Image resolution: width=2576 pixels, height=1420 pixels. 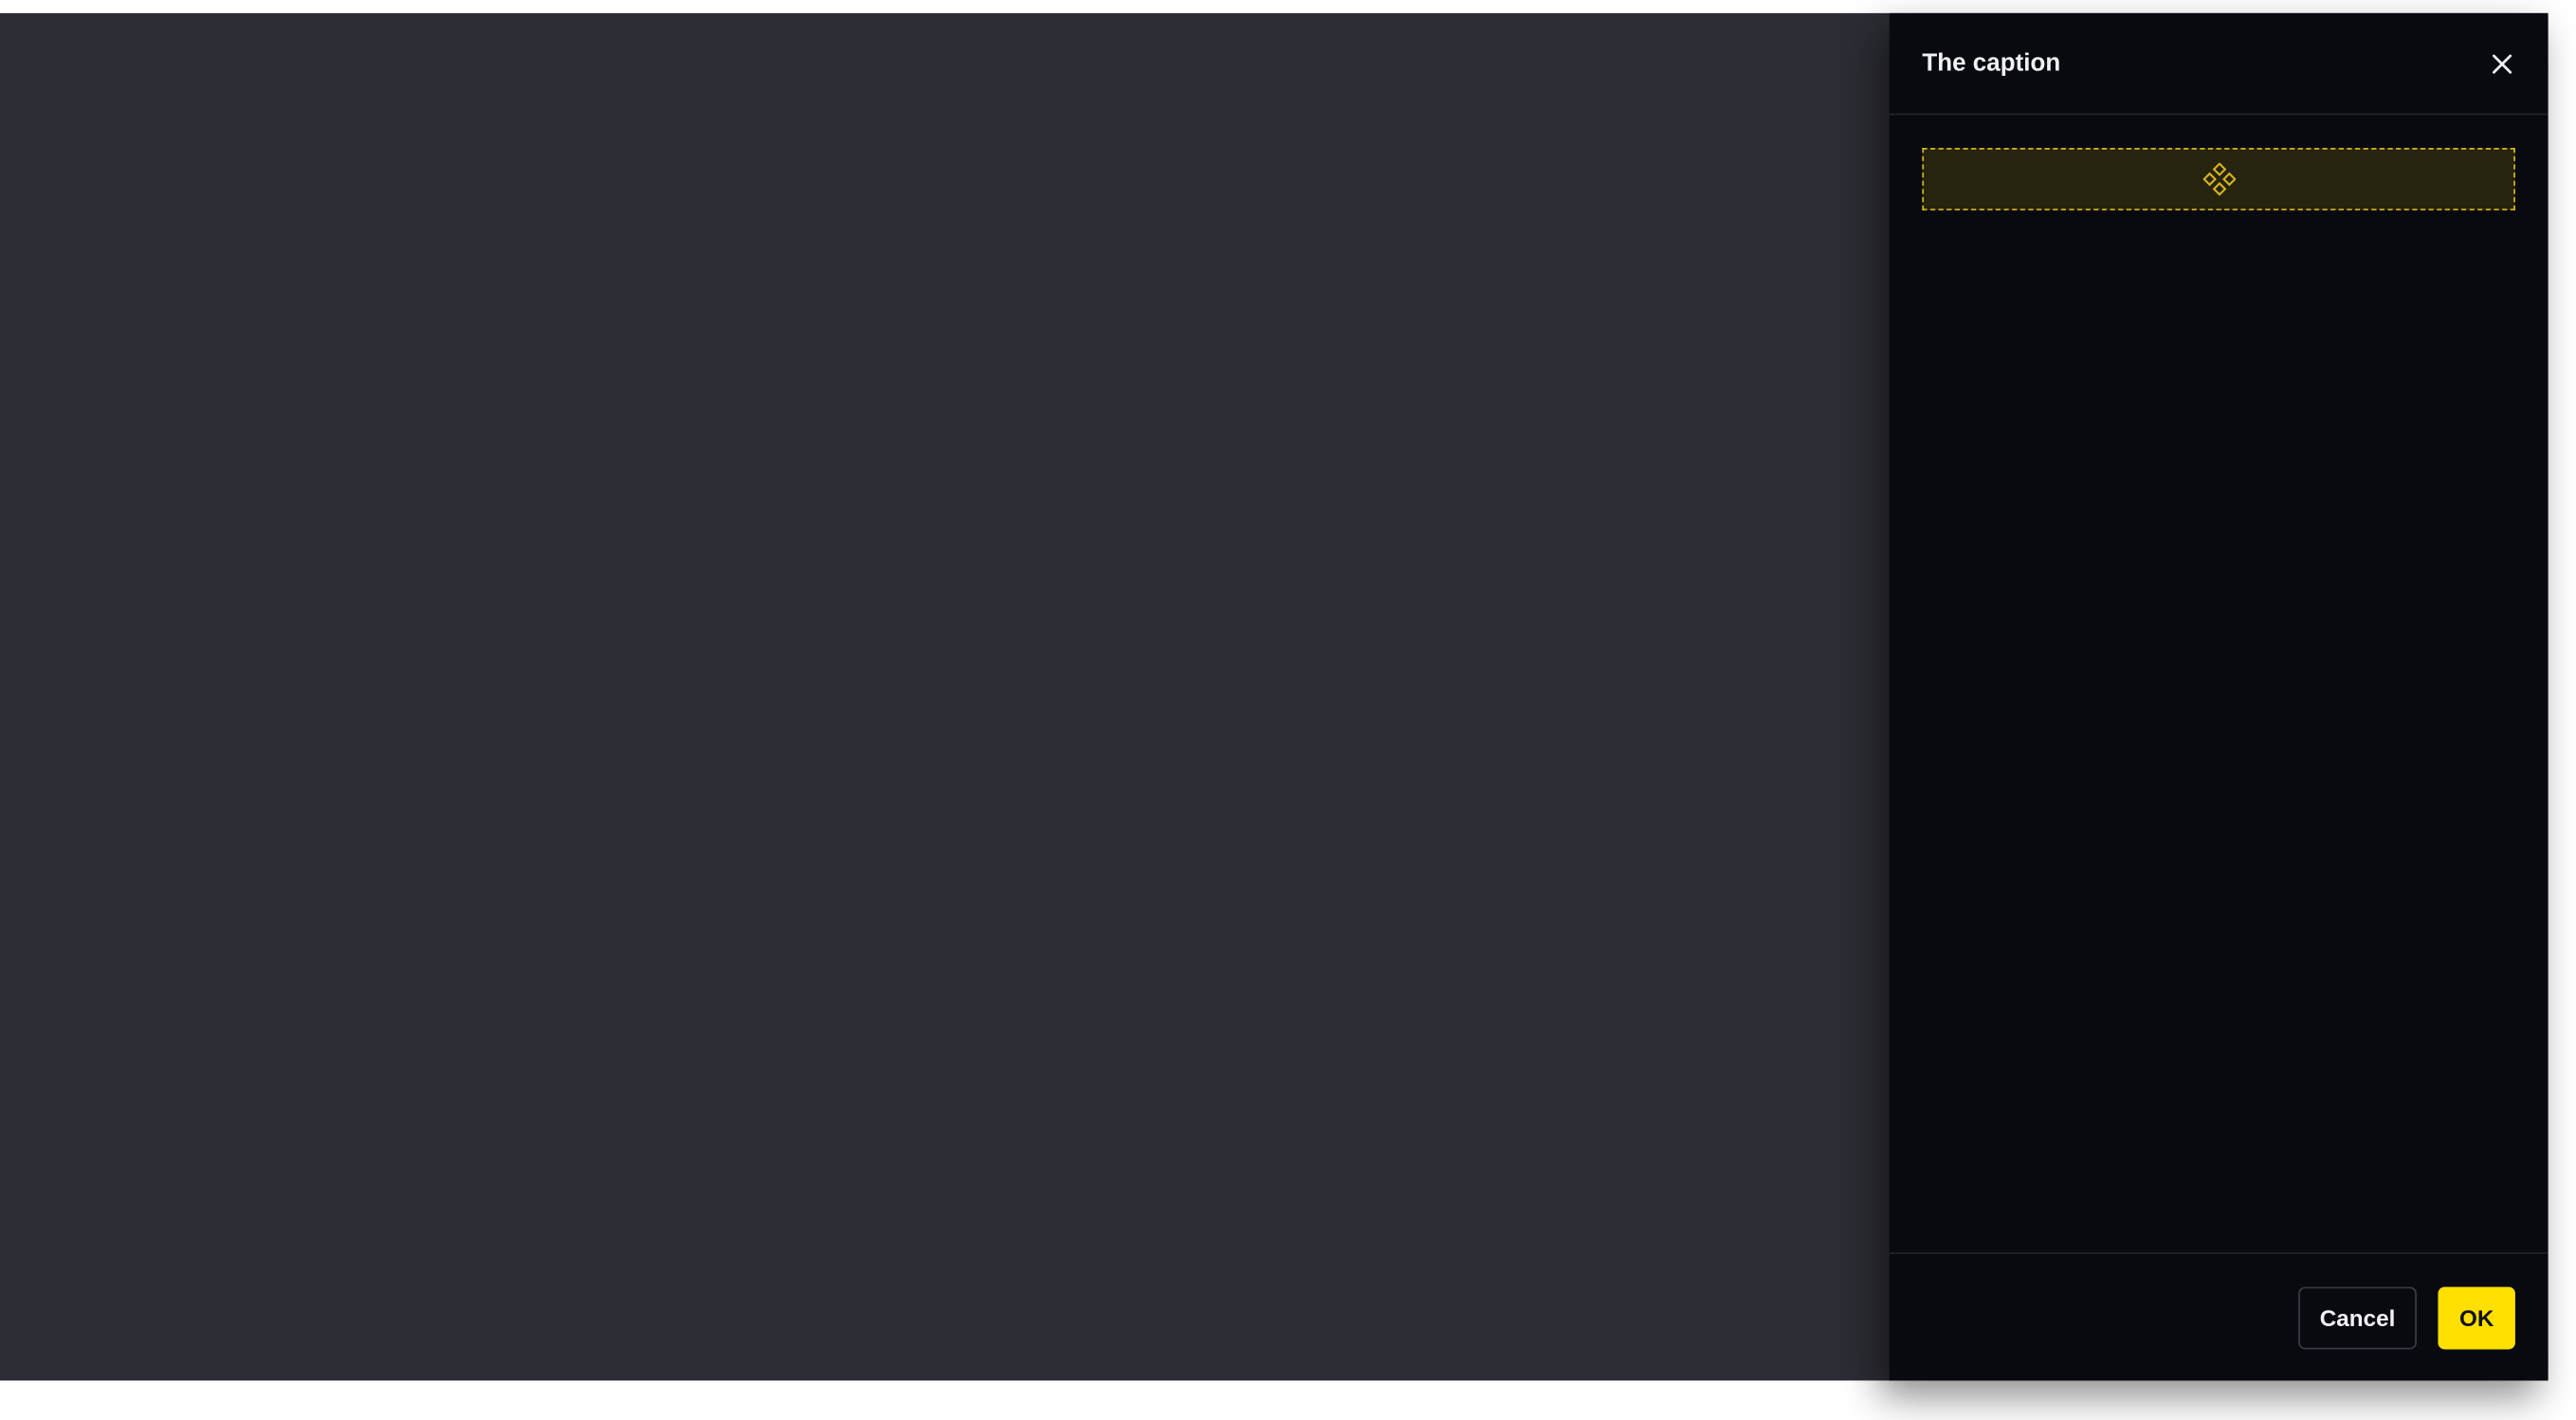 What do you see at coordinates (2357, 1317) in the screenshot?
I see `cancel-button: Cancel` at bounding box center [2357, 1317].